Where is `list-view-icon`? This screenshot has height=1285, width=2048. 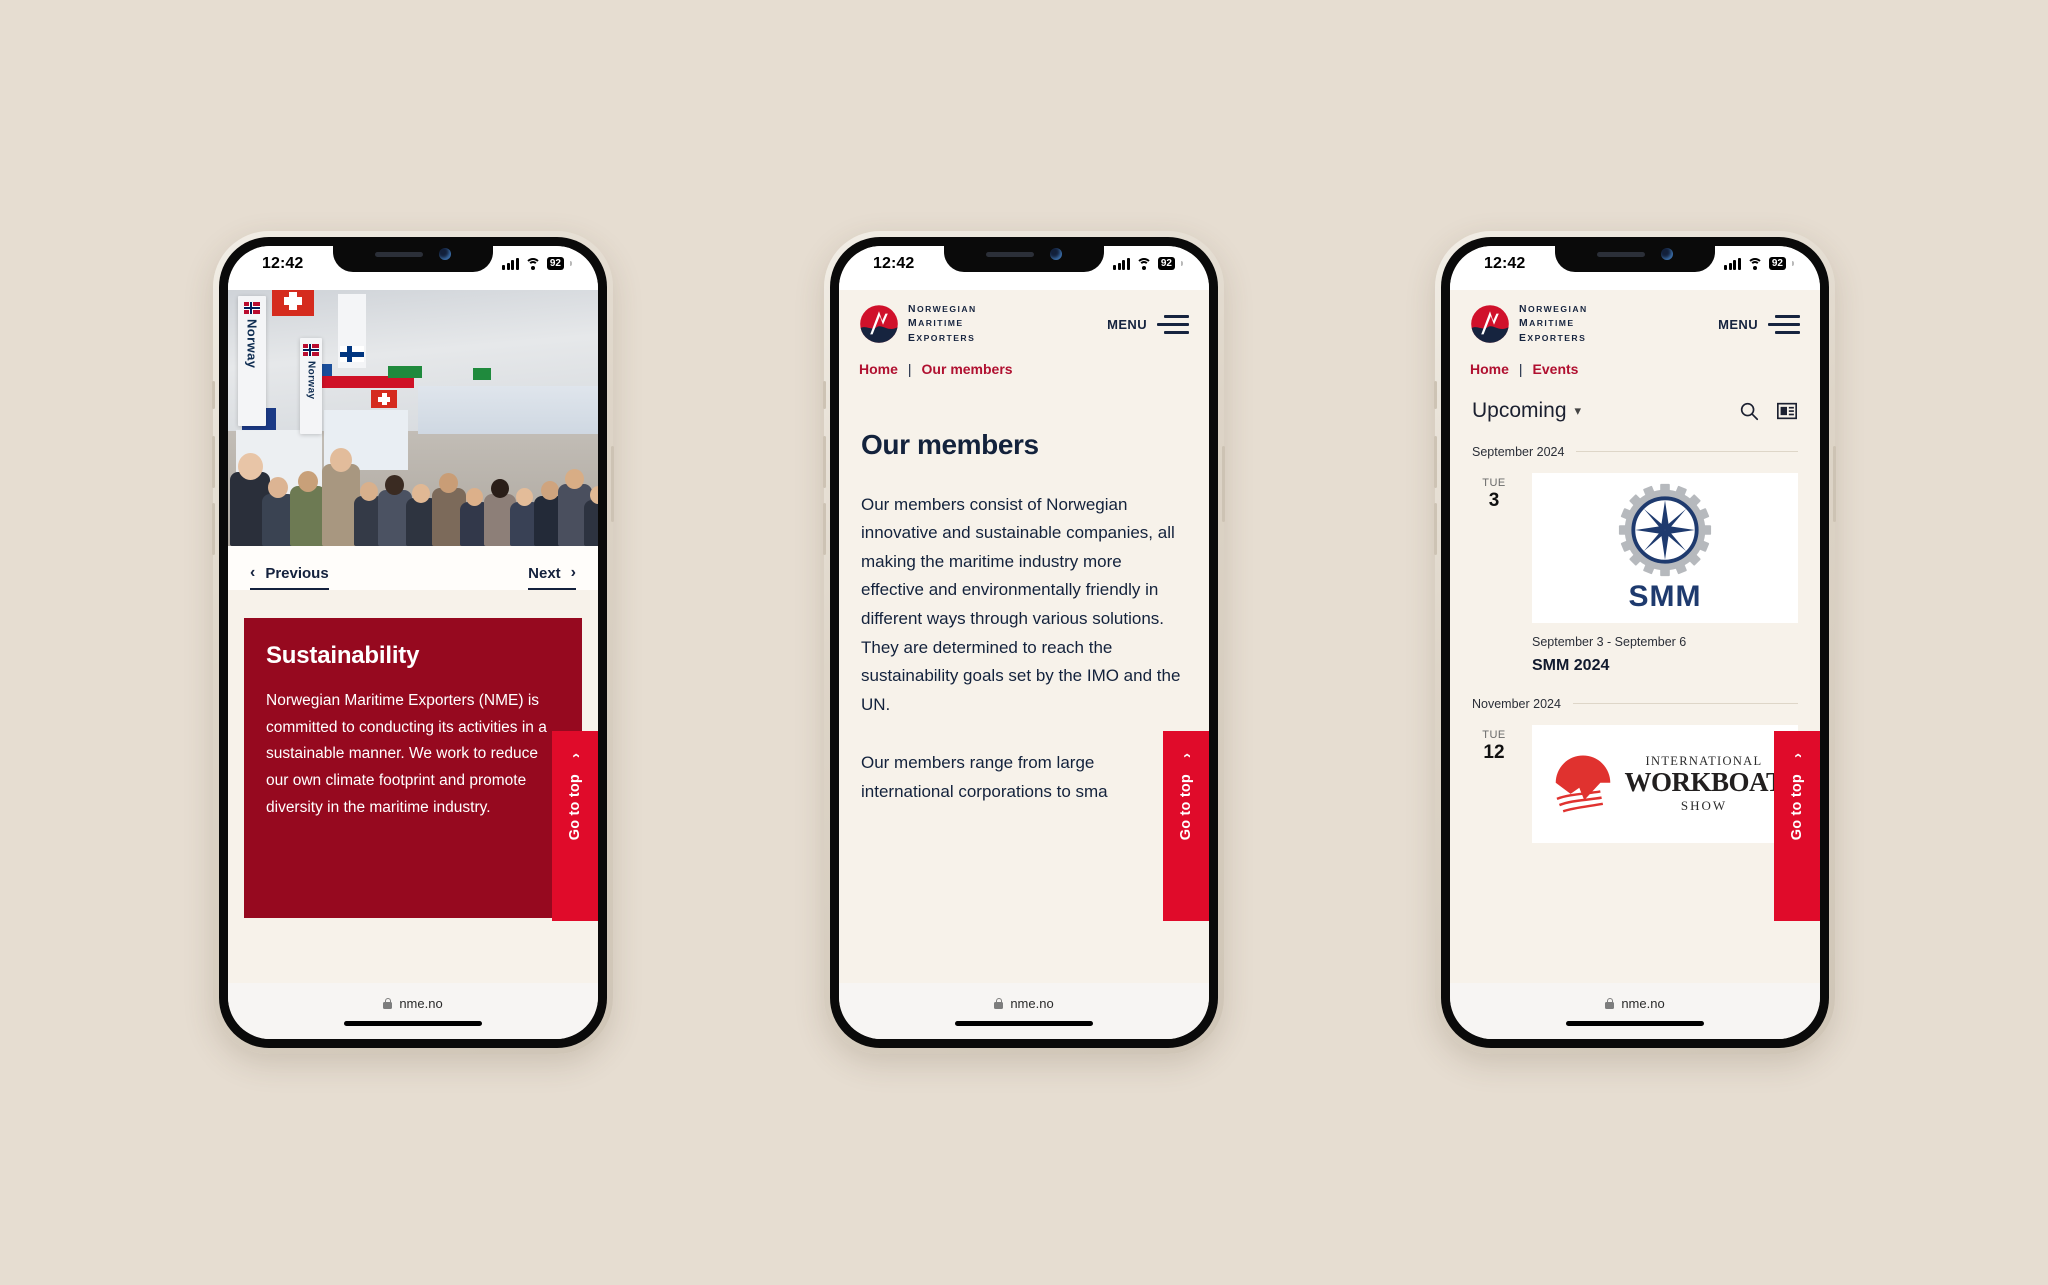 list-view-icon is located at coordinates (1787, 411).